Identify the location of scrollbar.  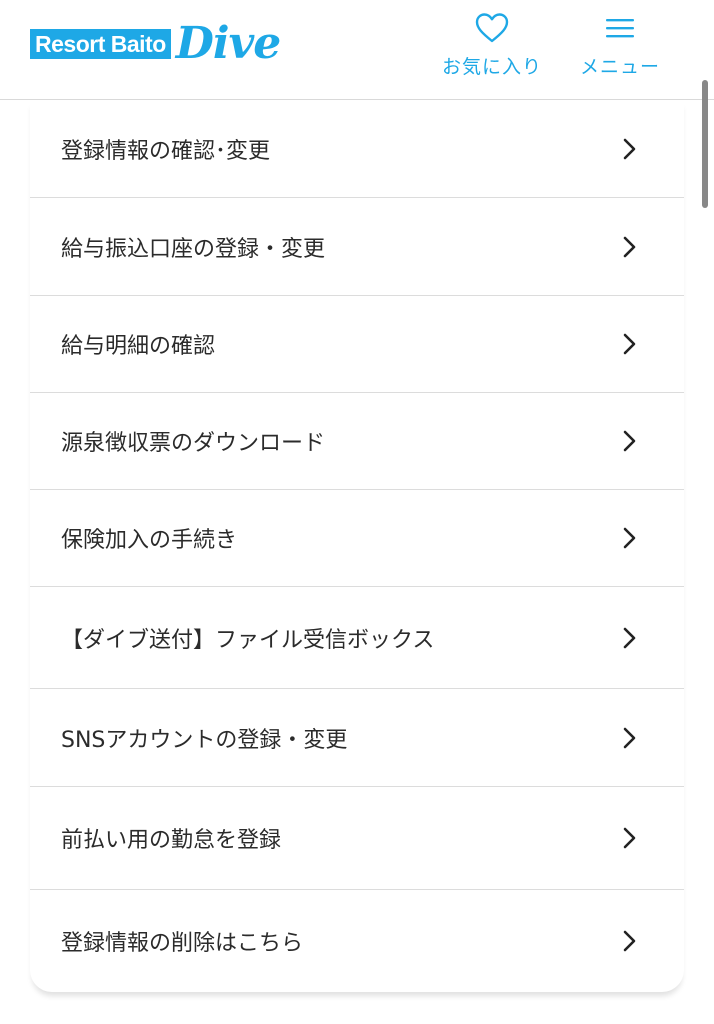
(705, 144).